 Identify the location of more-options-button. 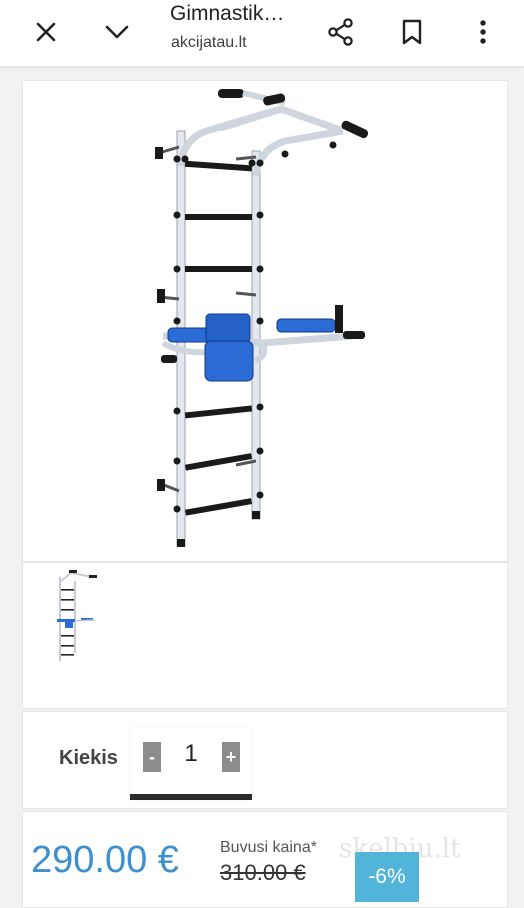
(483, 32).